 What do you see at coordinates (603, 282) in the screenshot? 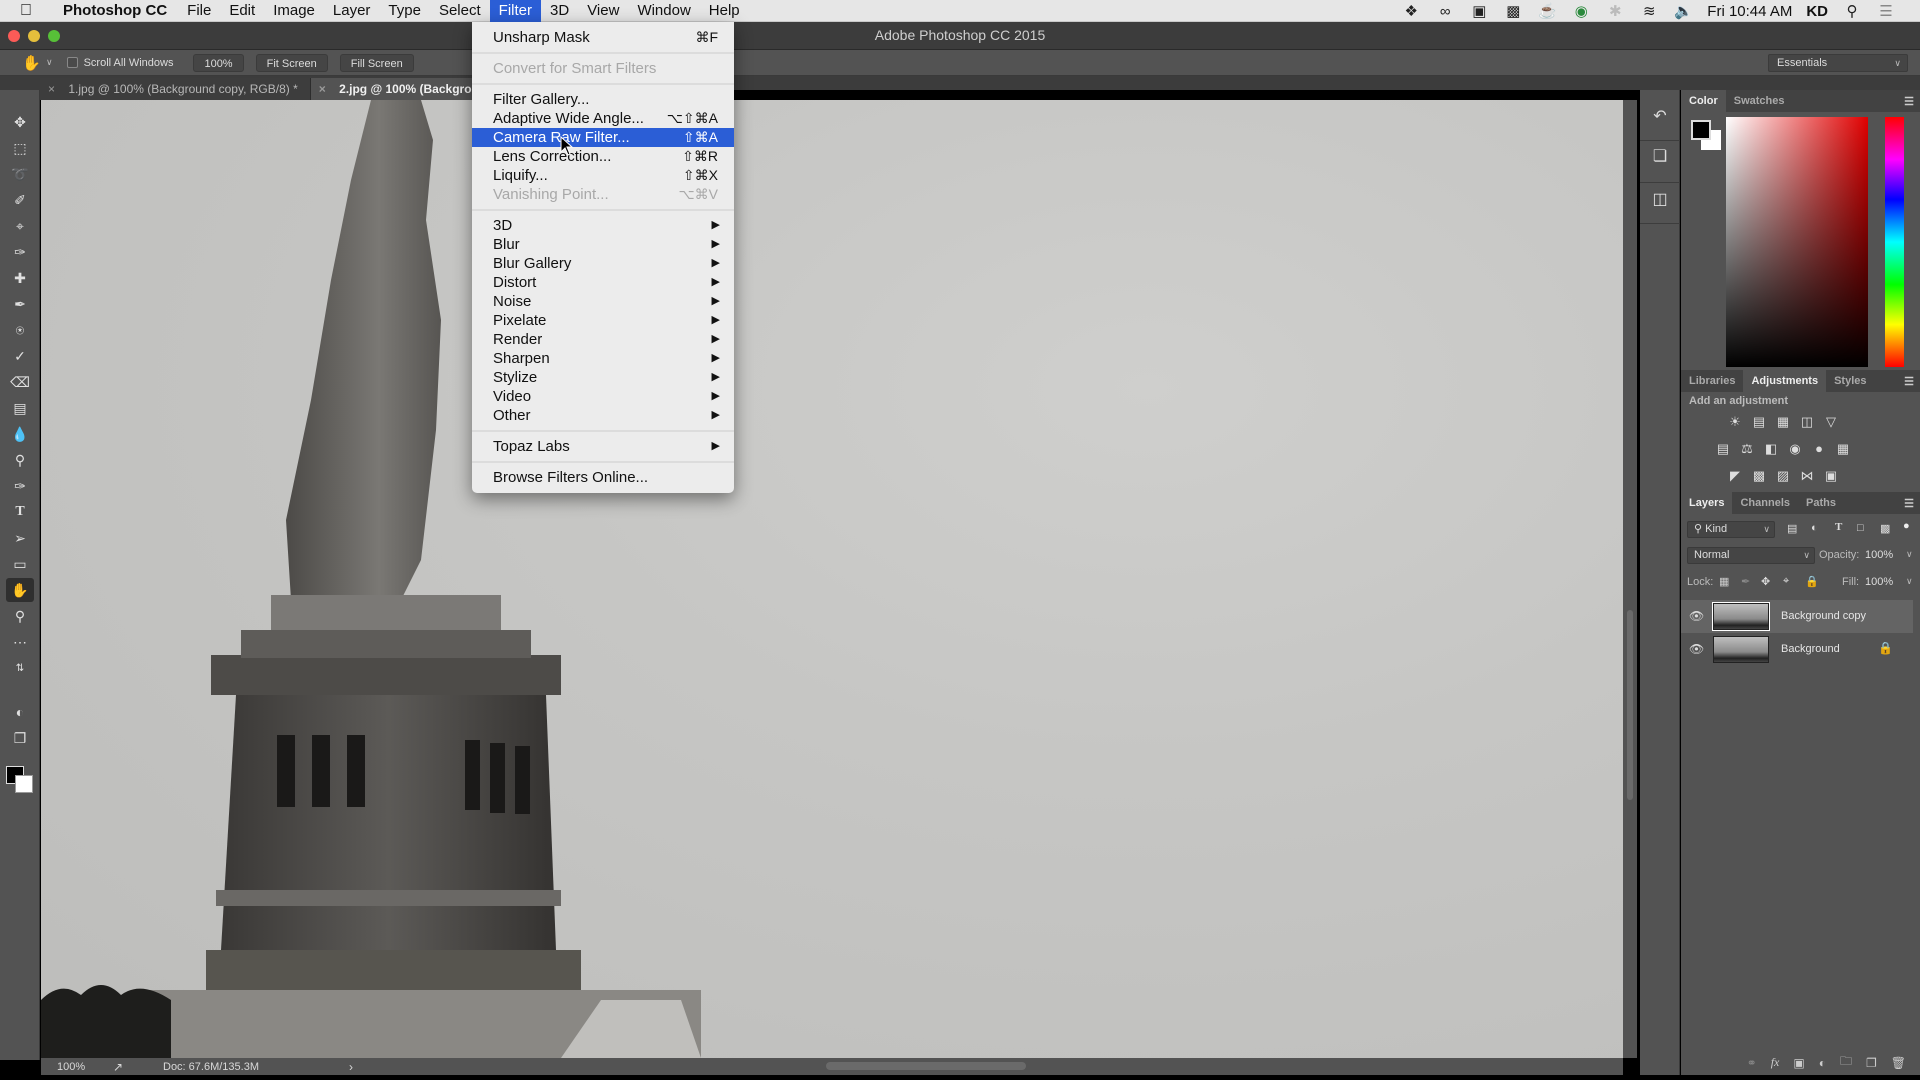
I see `menu-item-distort: Distort ▶` at bounding box center [603, 282].